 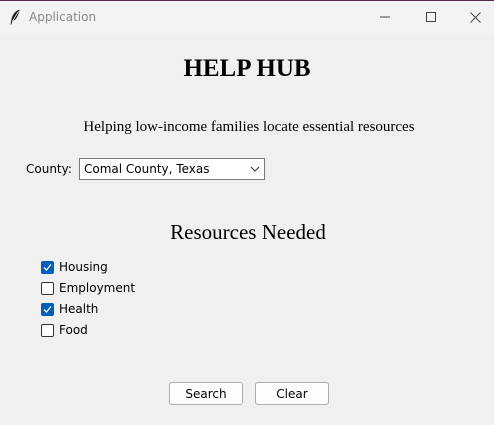 I want to click on window-title: Application, so click(x=63, y=17).